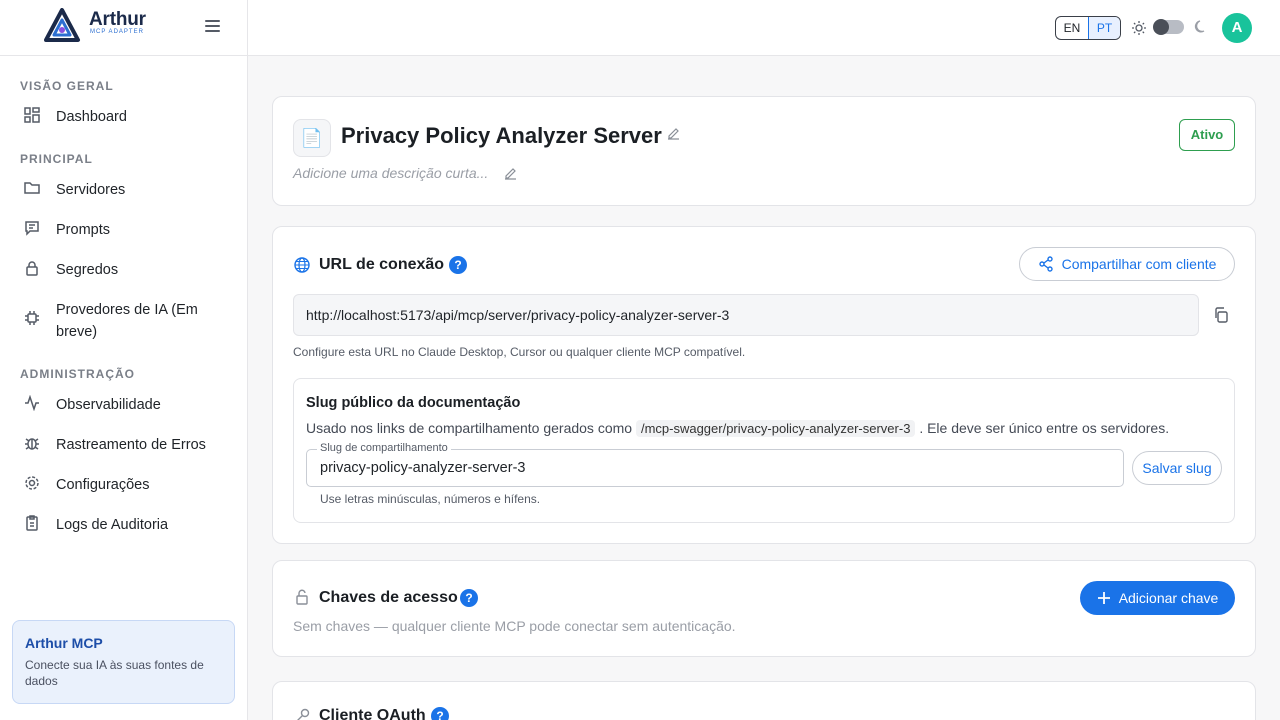 This screenshot has height=720, width=1280. What do you see at coordinates (1139, 264) in the screenshot?
I see `share-button-label: Compartilhar com cliente` at bounding box center [1139, 264].